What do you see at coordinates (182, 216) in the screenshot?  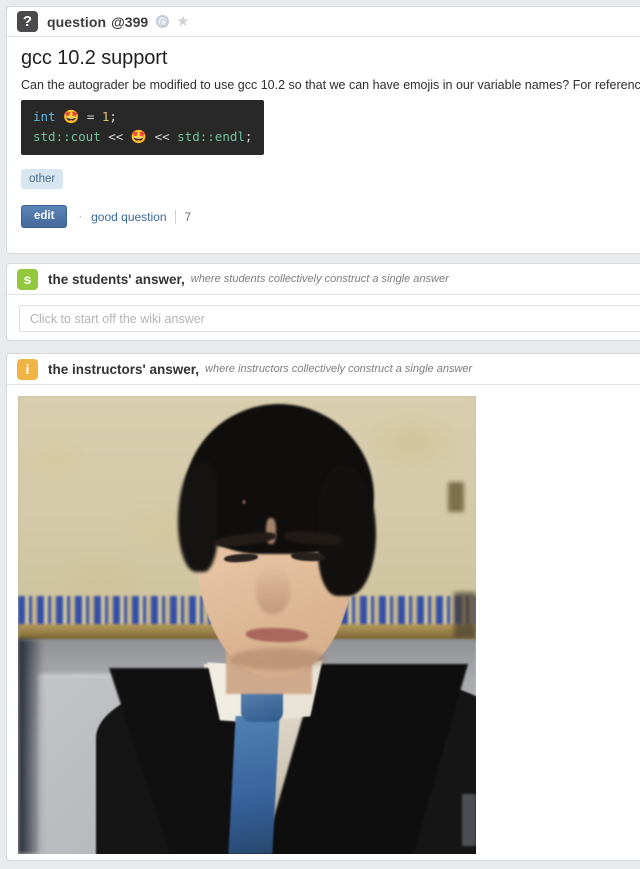 I see `good-question-count: 7` at bounding box center [182, 216].